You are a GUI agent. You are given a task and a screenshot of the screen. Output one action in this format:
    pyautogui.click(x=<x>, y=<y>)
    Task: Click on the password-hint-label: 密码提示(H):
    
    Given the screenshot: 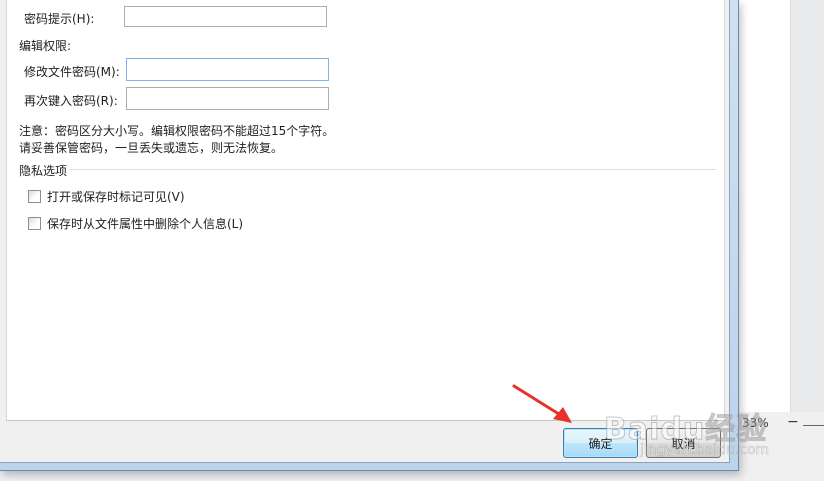 What is the action you would take?
    pyautogui.click(x=59, y=19)
    